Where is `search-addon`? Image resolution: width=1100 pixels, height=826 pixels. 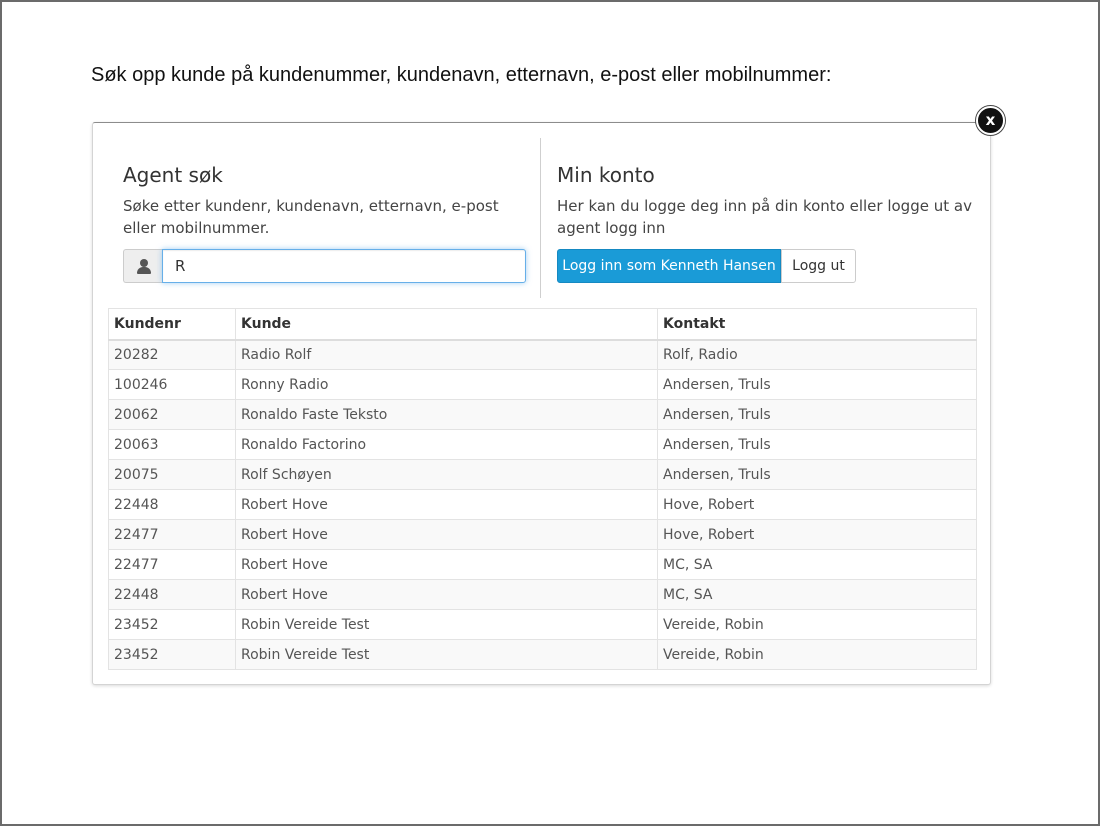 search-addon is located at coordinates (142, 266).